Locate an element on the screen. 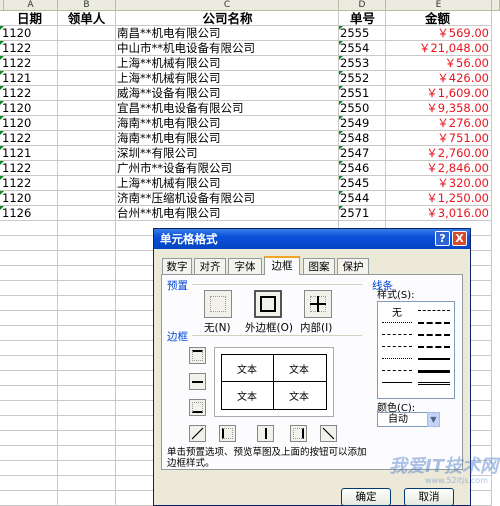 This screenshot has height=506, width=500. cell-amount: ￥569.00 is located at coordinates (439, 33).